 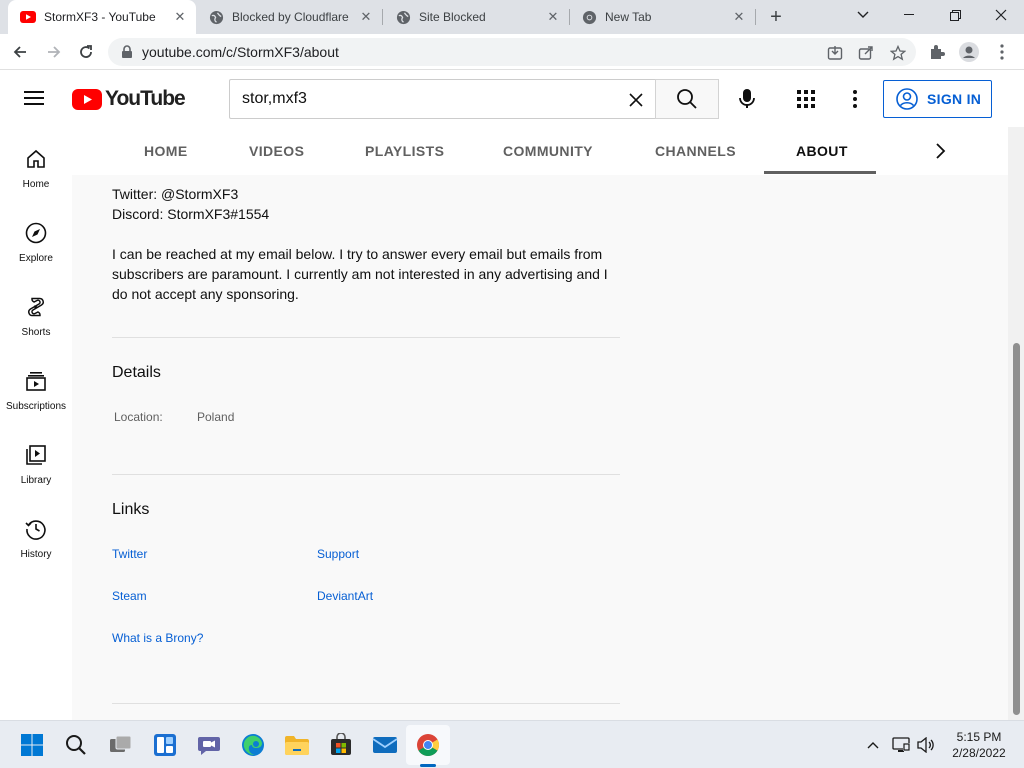 What do you see at coordinates (835, 53) in the screenshot?
I see `install-icon` at bounding box center [835, 53].